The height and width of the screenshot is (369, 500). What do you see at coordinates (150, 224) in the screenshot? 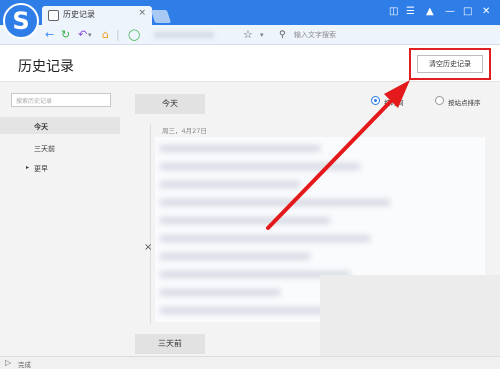
I see `timeline-line` at bounding box center [150, 224].